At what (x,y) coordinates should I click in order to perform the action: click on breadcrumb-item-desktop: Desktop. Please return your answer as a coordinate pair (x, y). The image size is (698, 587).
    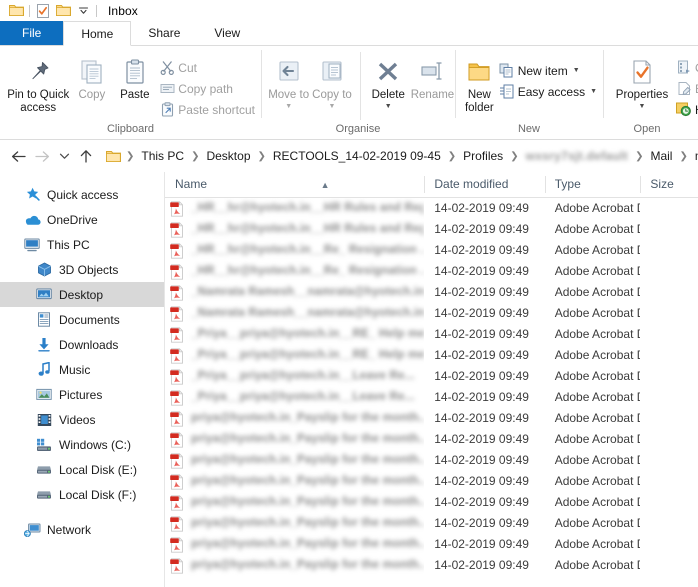
    Looking at the image, I should click on (228, 156).